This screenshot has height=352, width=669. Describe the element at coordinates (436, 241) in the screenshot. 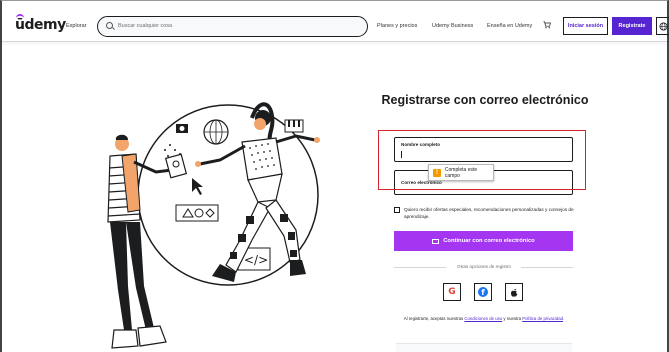

I see `envelope-icon` at that location.